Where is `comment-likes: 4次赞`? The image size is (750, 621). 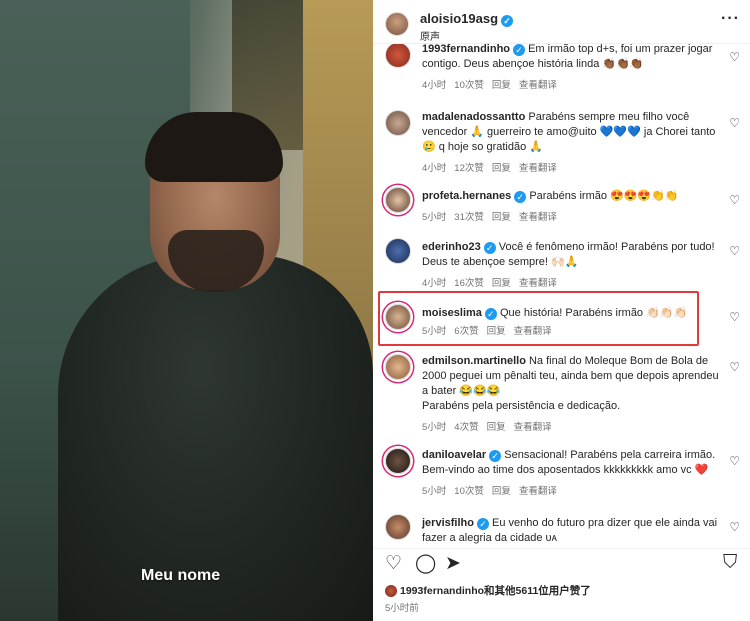
comment-likes: 4次赞 is located at coordinates (466, 427).